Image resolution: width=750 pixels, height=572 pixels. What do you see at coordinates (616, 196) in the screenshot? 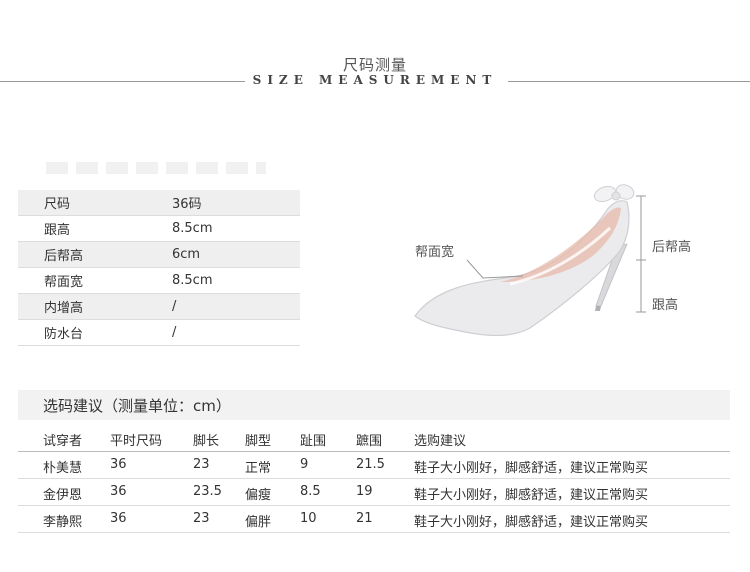
I see `bow-knot` at bounding box center [616, 196].